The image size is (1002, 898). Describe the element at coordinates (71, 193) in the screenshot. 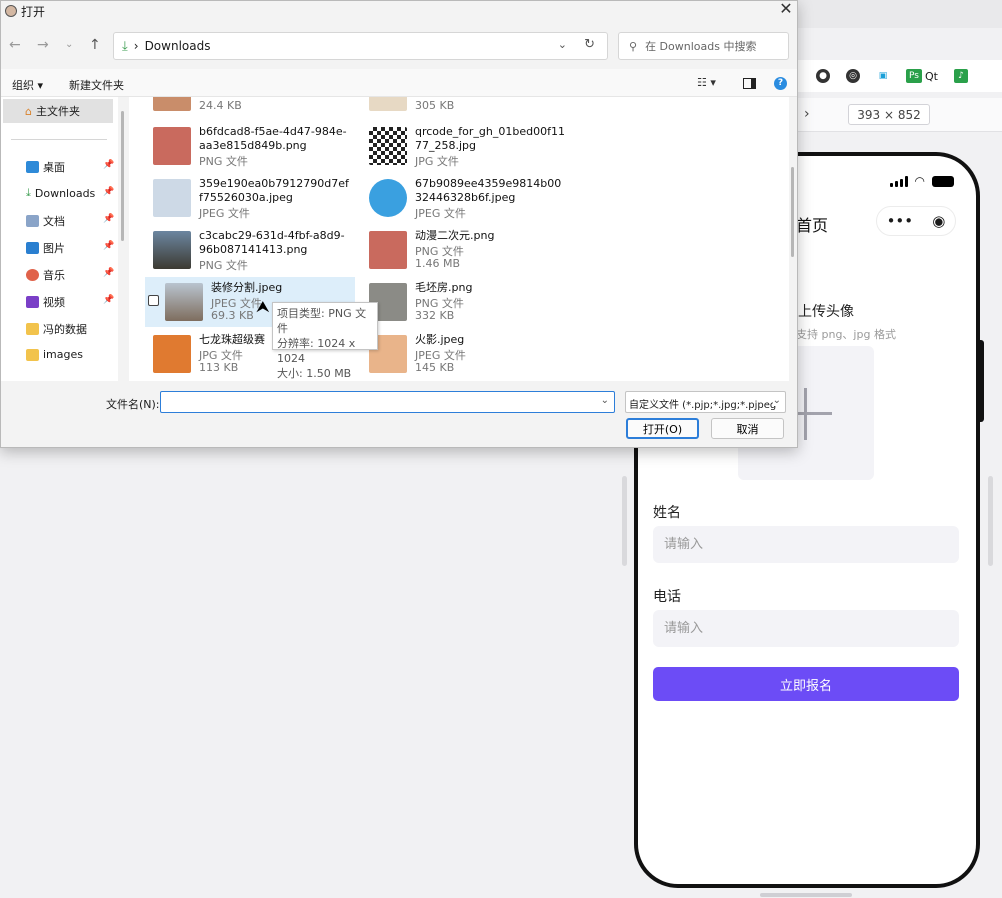

I see `nav-item-downloads: ⤓ Downloads 📌` at that location.